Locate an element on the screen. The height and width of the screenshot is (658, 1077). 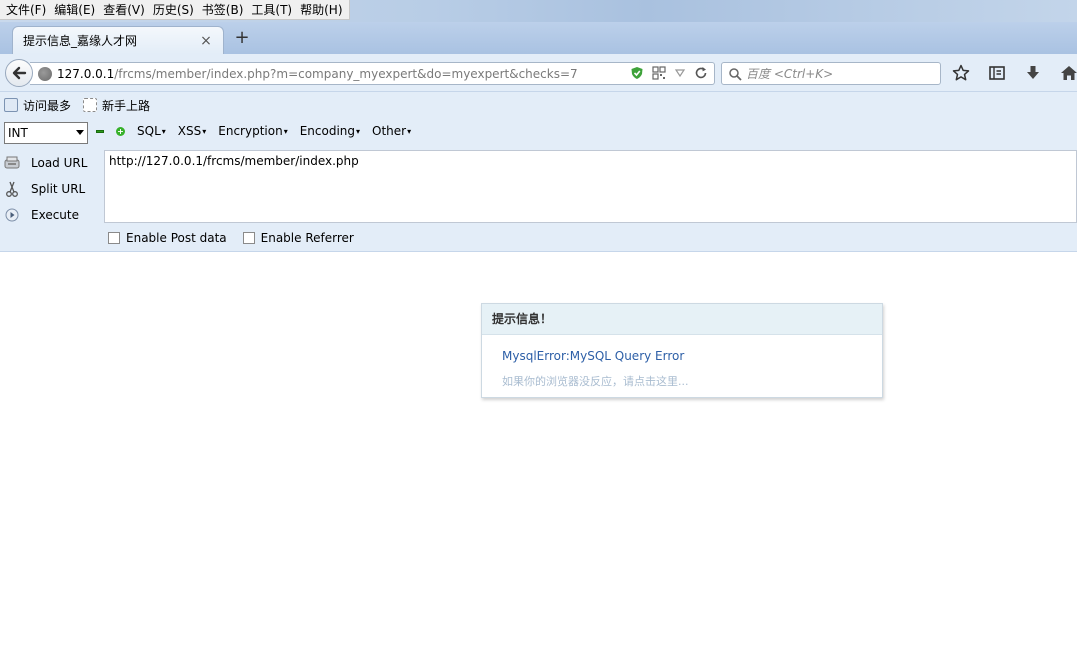
nav-toolbar-icons is located at coordinates (1013, 73).